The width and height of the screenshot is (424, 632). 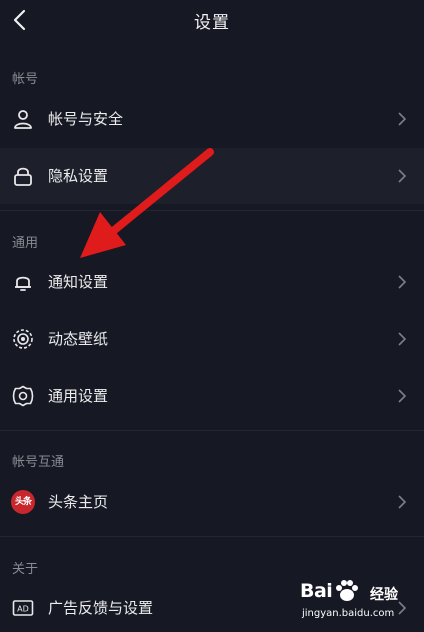 I want to click on menu-item-label: 动态壁纸, so click(x=78, y=339).